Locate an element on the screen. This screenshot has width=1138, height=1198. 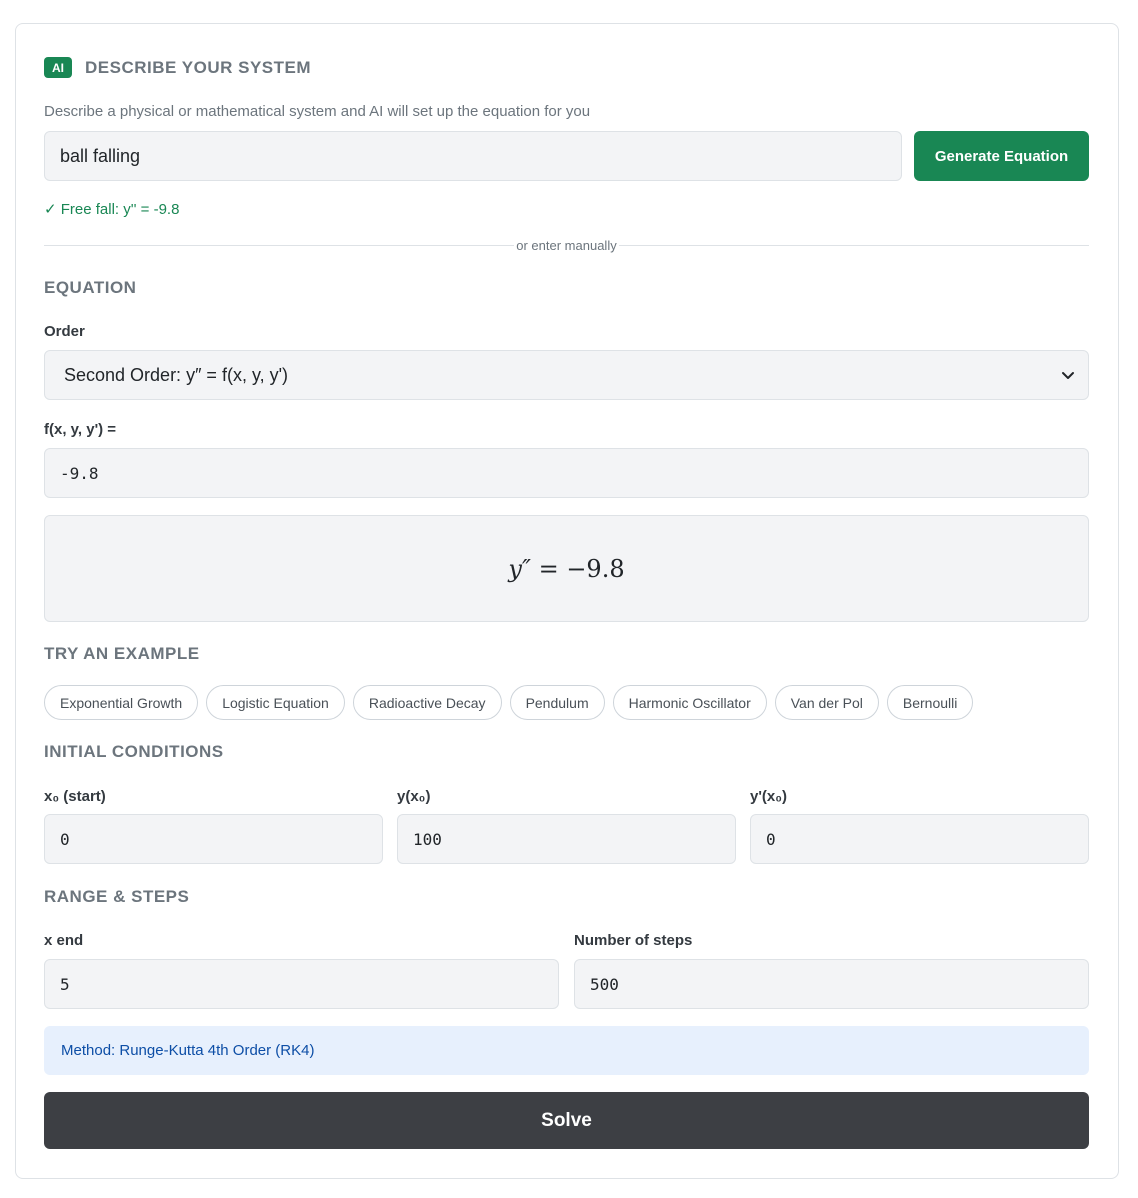
method-info: Method: Runge-Kutta 4th Order (RK4) is located at coordinates (566, 1050).